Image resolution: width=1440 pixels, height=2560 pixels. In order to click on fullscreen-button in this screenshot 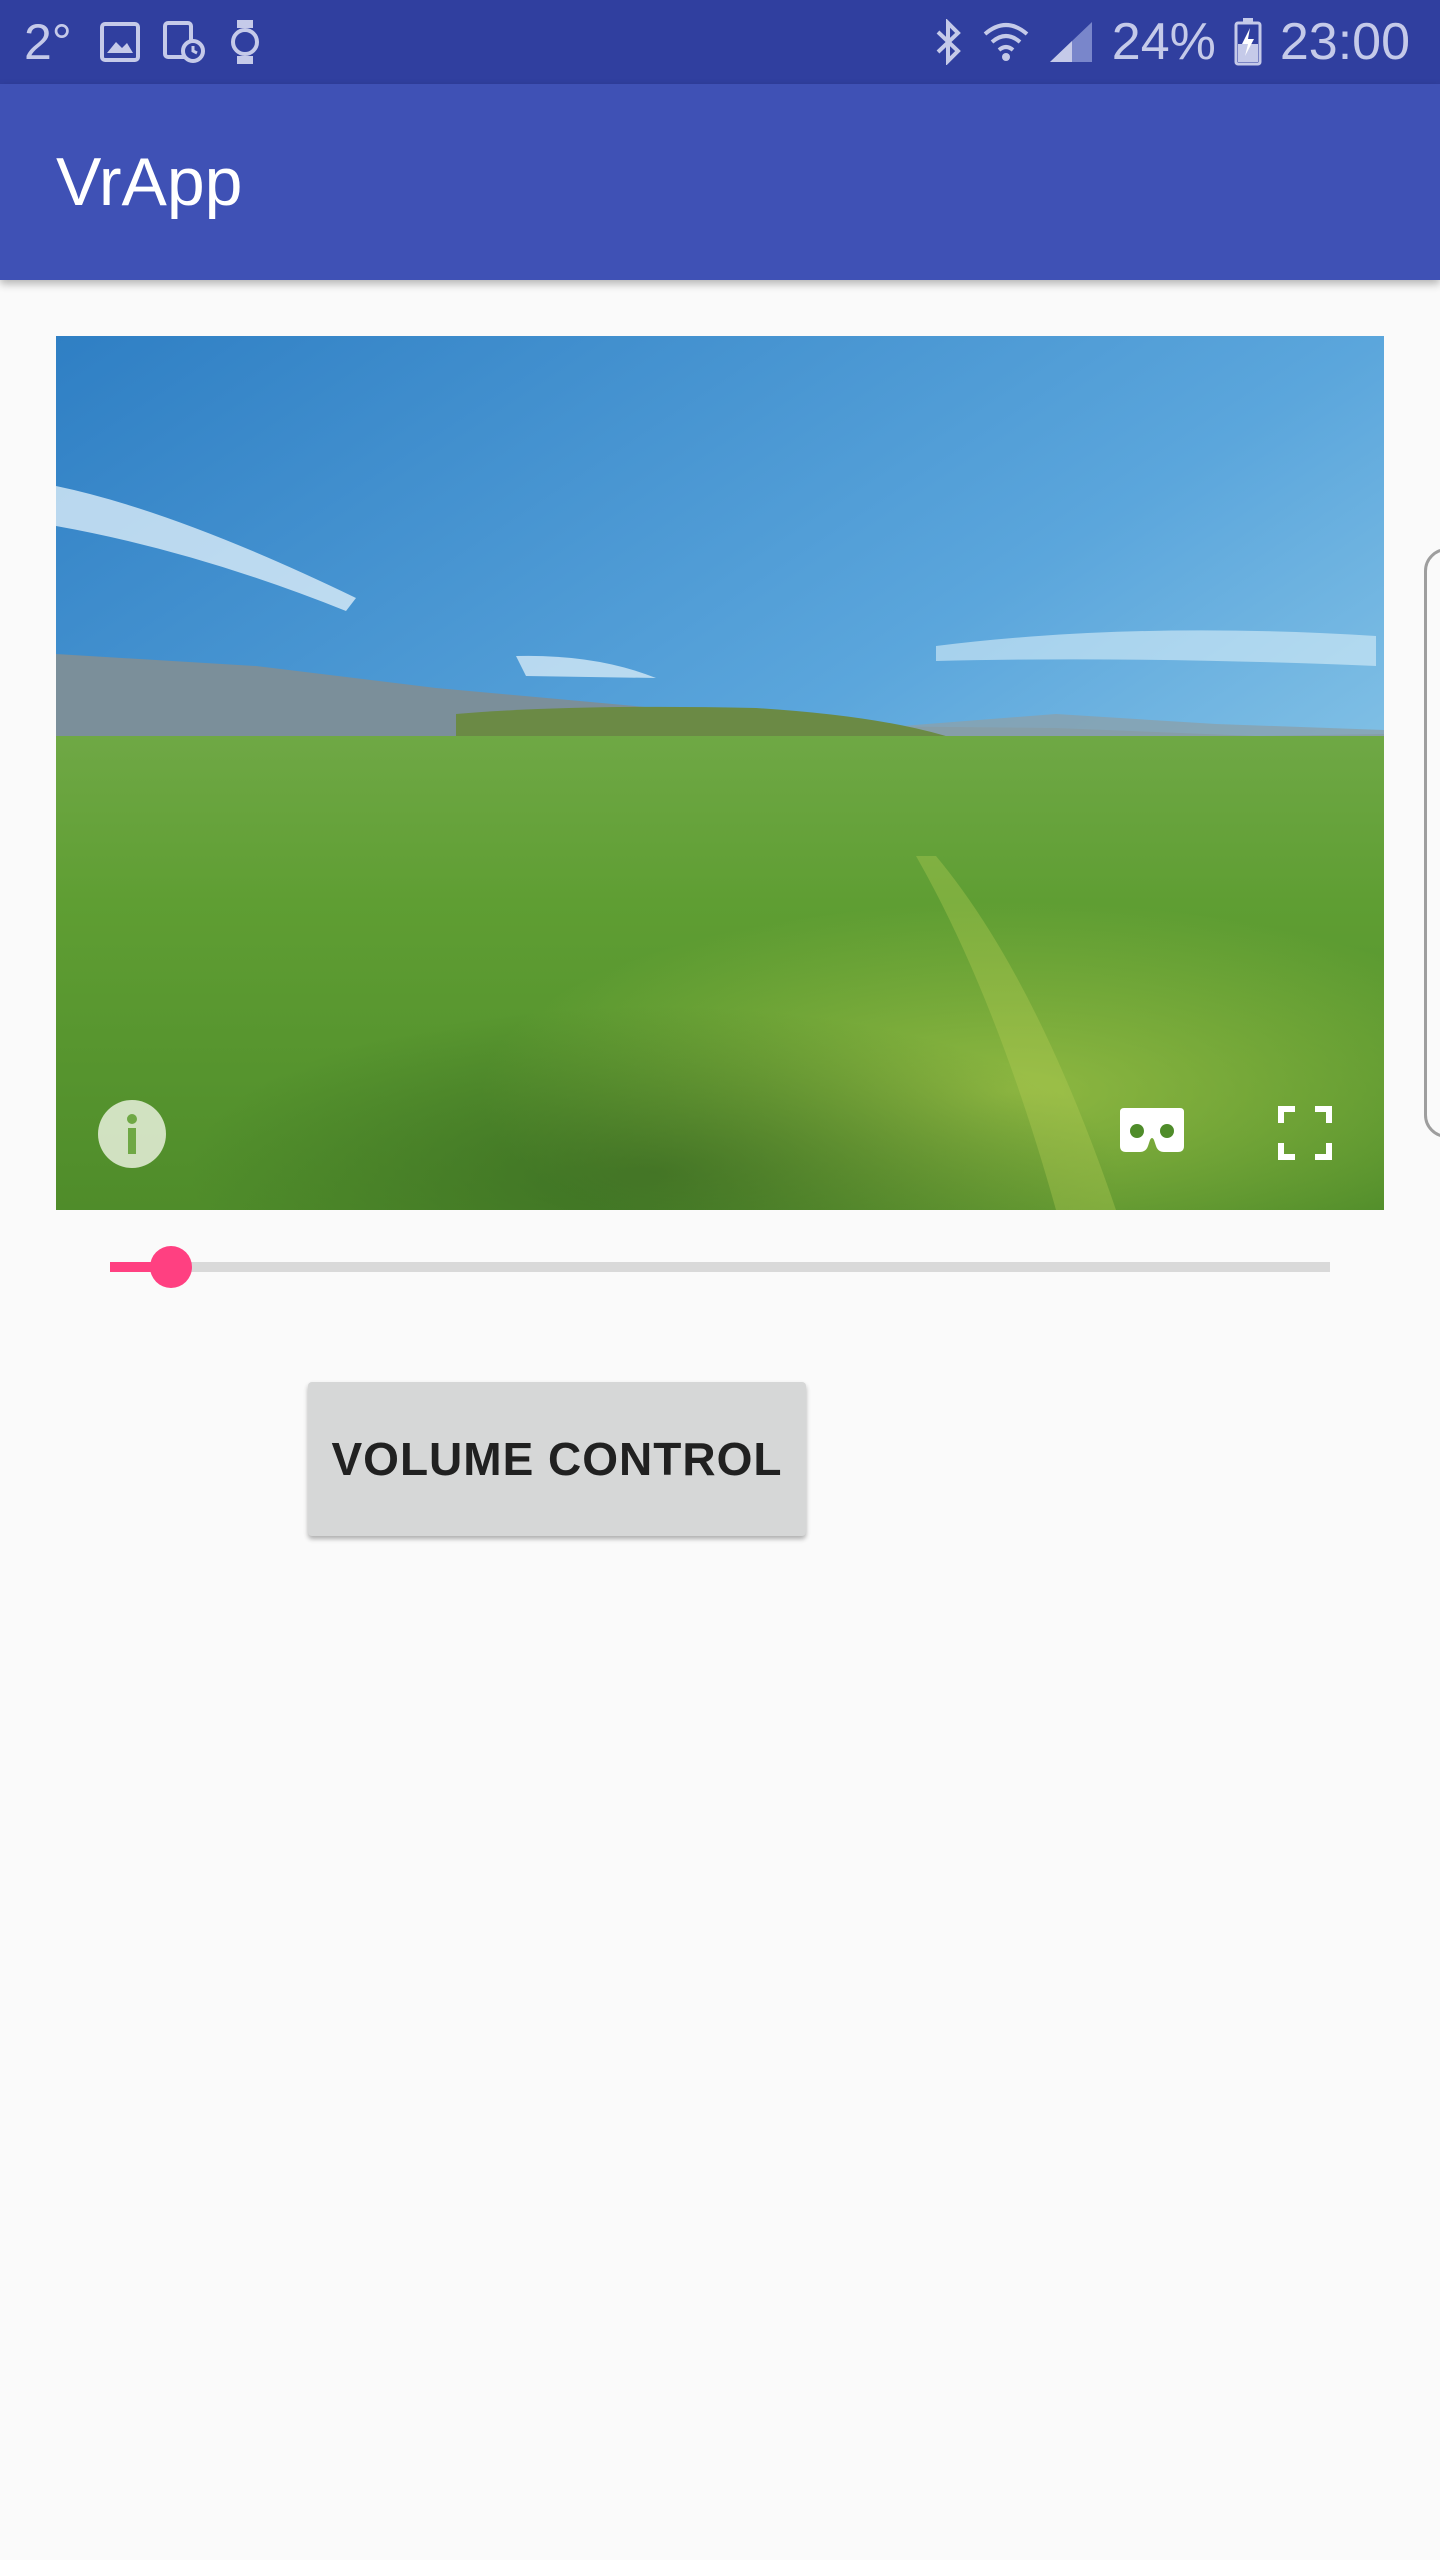, I will do `click(1305, 1133)`.